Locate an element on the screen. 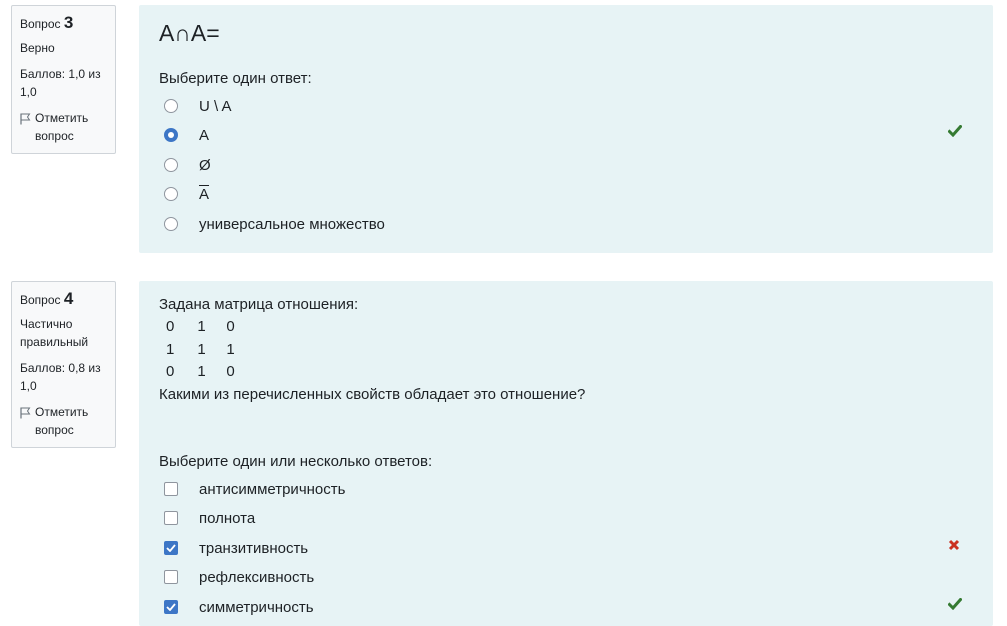  answer-option: рефлексивность is located at coordinates (239, 577).